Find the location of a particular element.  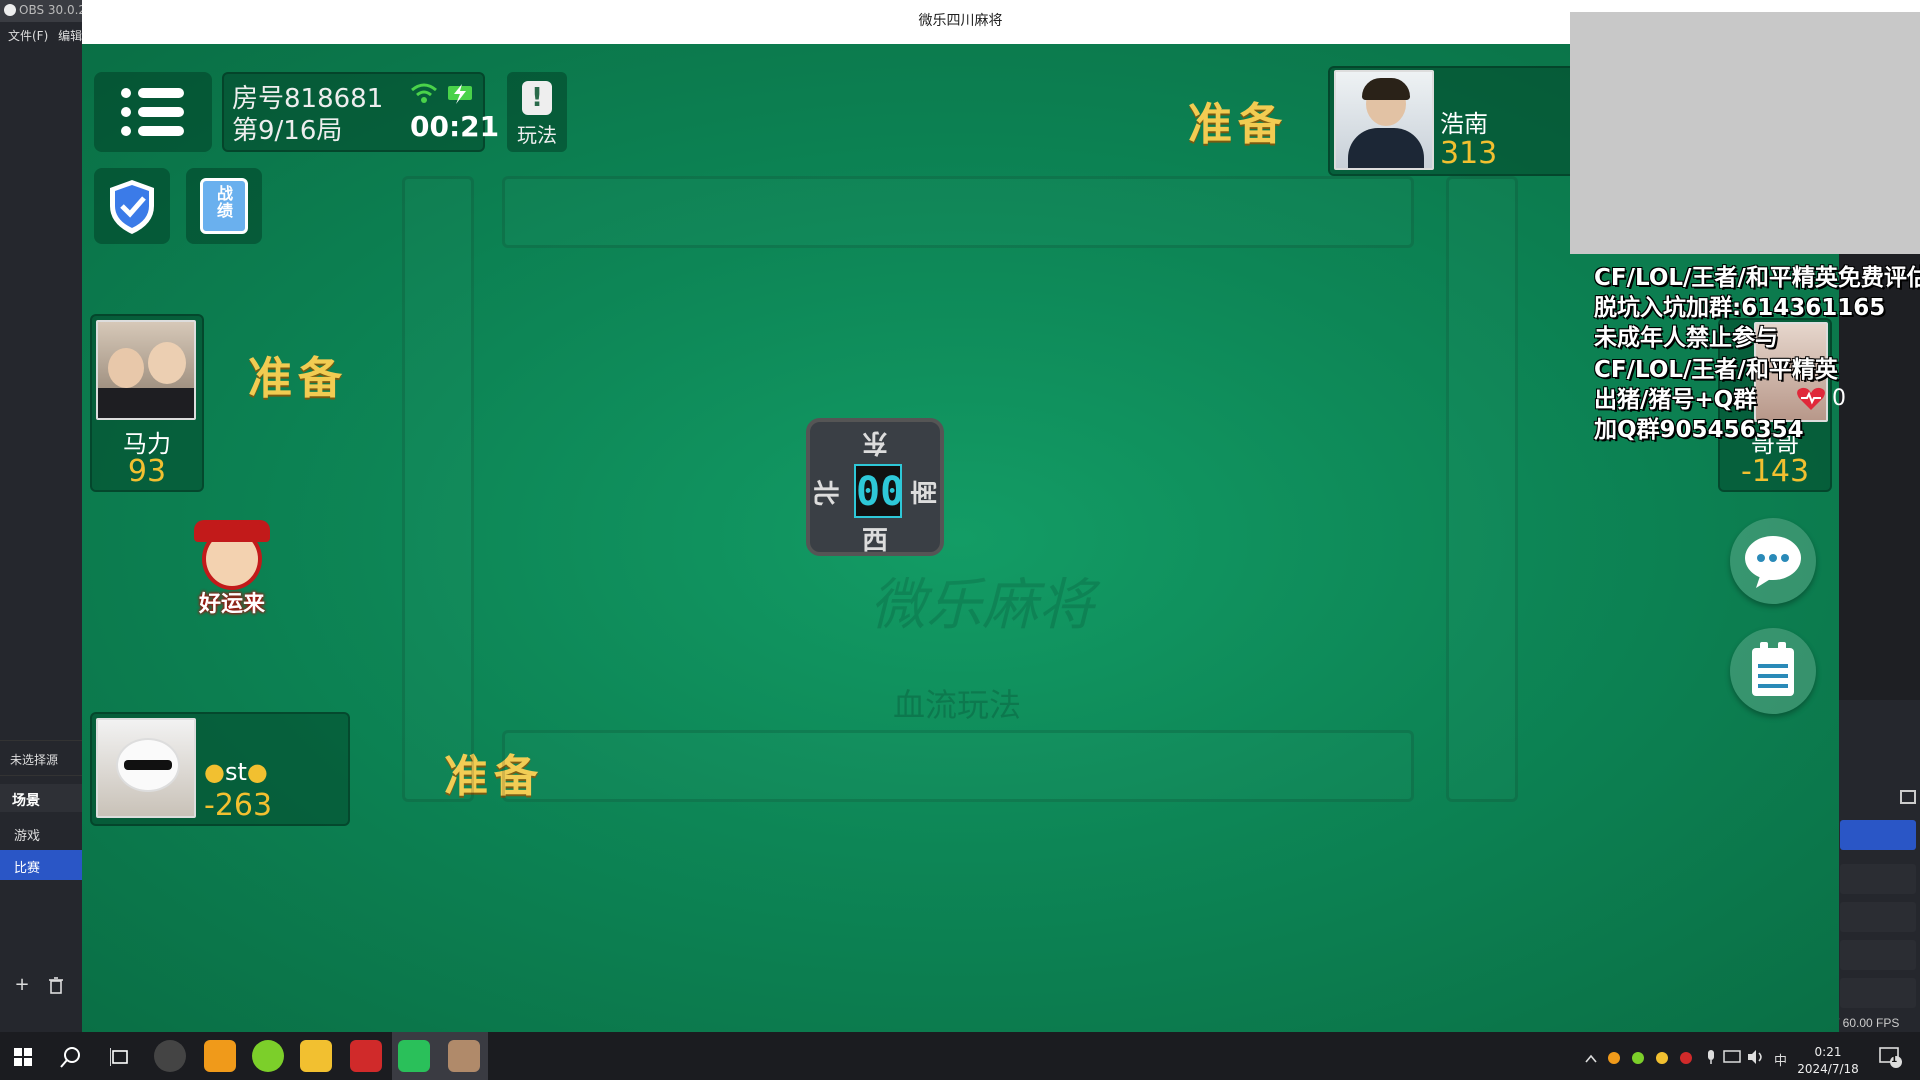

info-icon: ! is located at coordinates (537, 98).